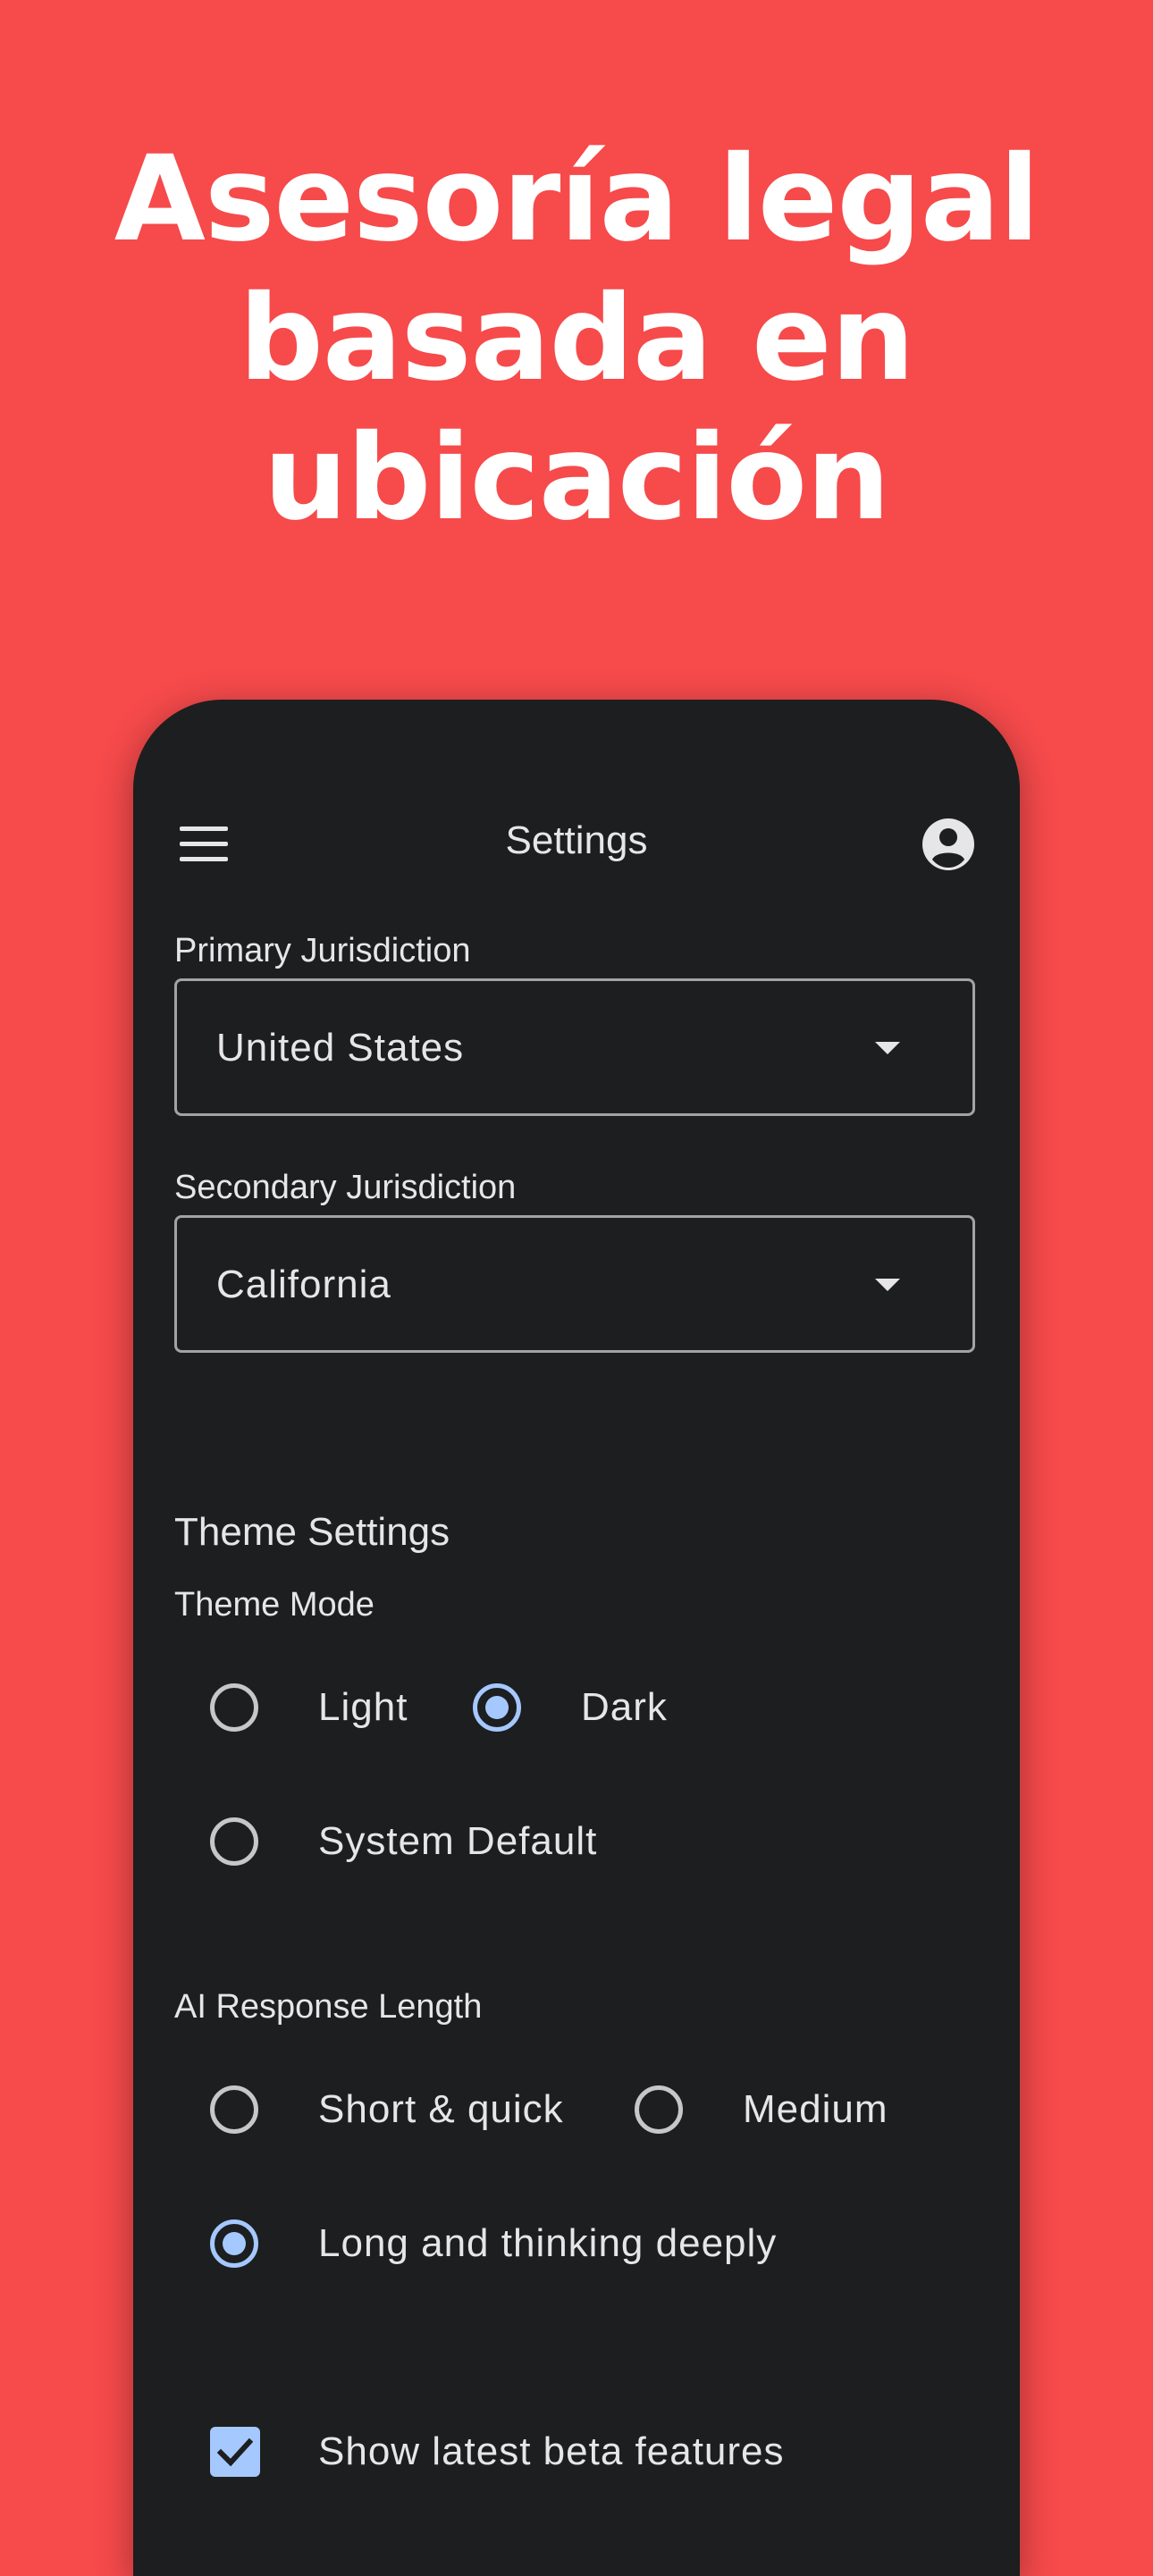 The height and width of the screenshot is (2576, 1153). Describe the element at coordinates (340, 1048) in the screenshot. I see `primary-jurisdiction-value: United States` at that location.